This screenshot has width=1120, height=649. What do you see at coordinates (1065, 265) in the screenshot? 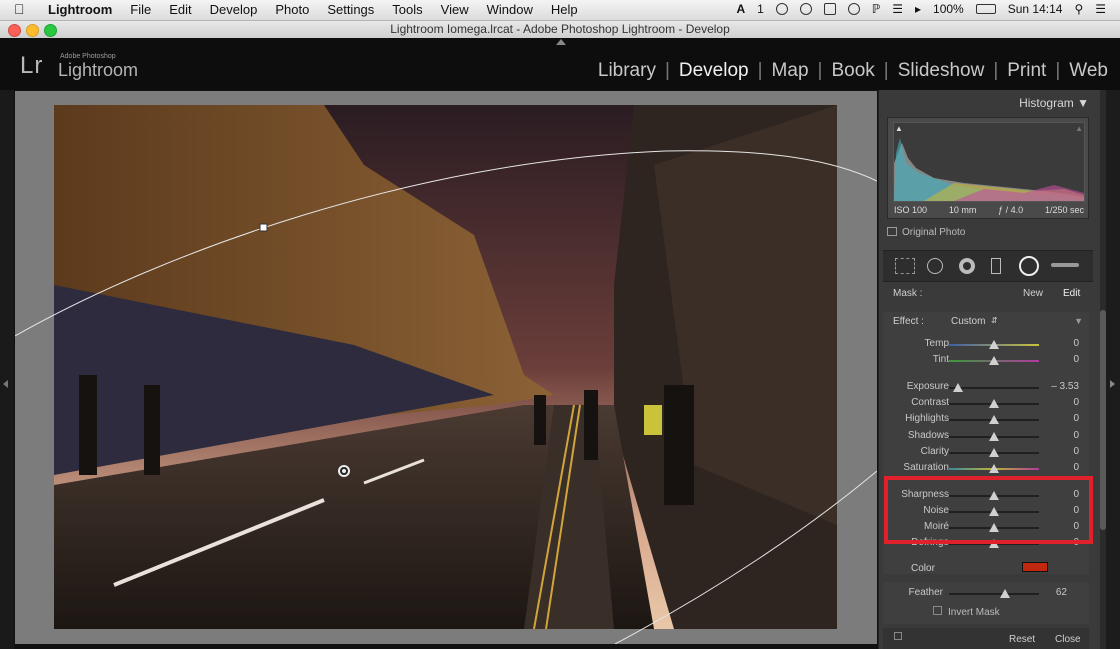
I see `adjustment-brush-icon` at bounding box center [1065, 265].